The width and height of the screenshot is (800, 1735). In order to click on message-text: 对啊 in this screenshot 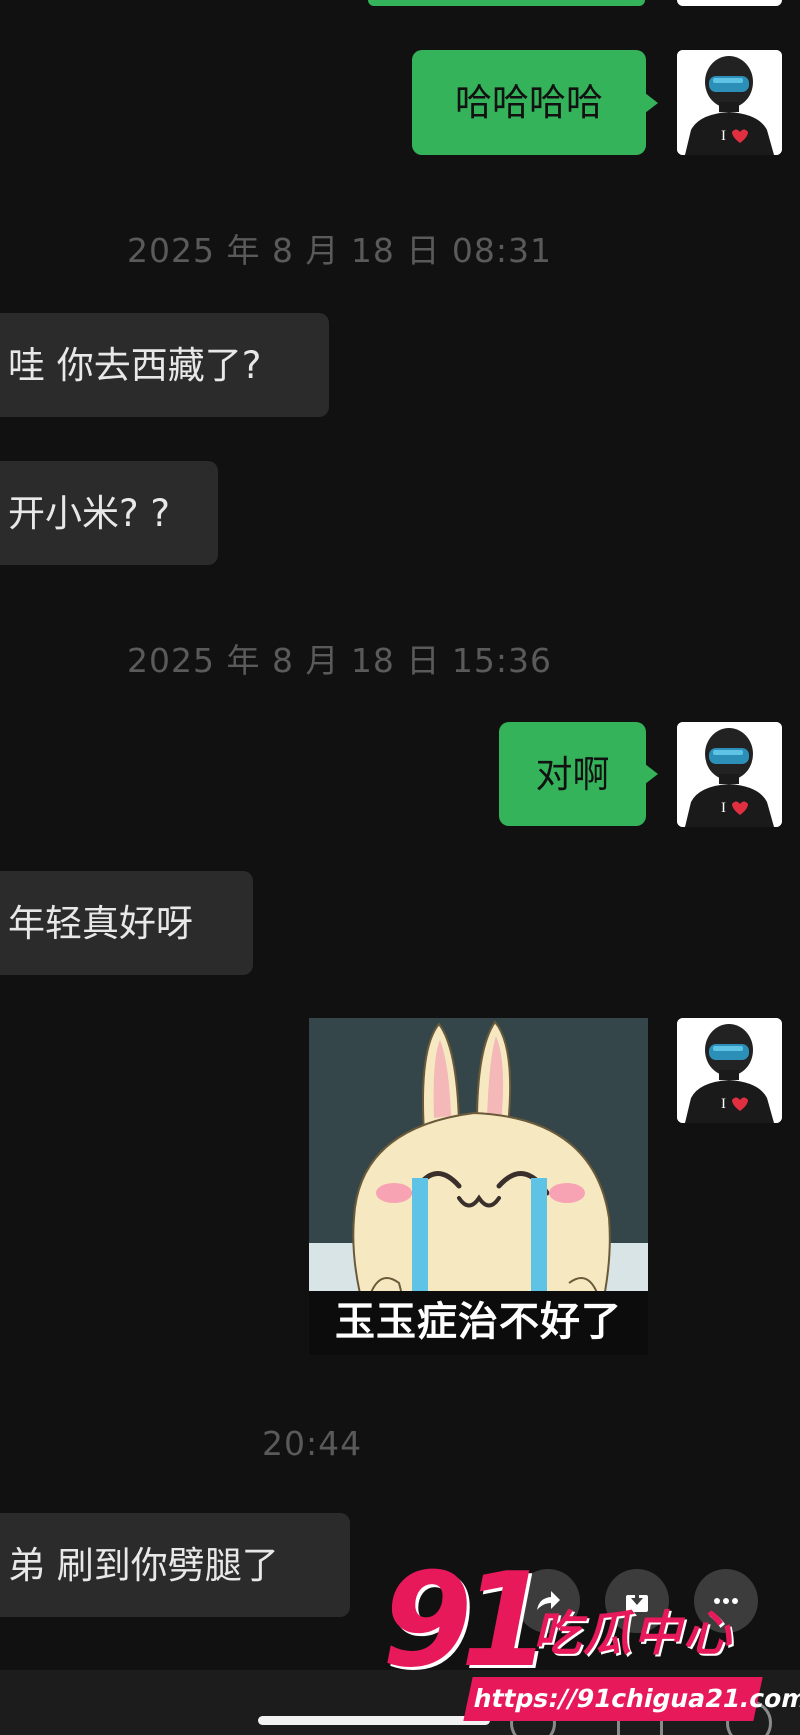, I will do `click(572, 774)`.